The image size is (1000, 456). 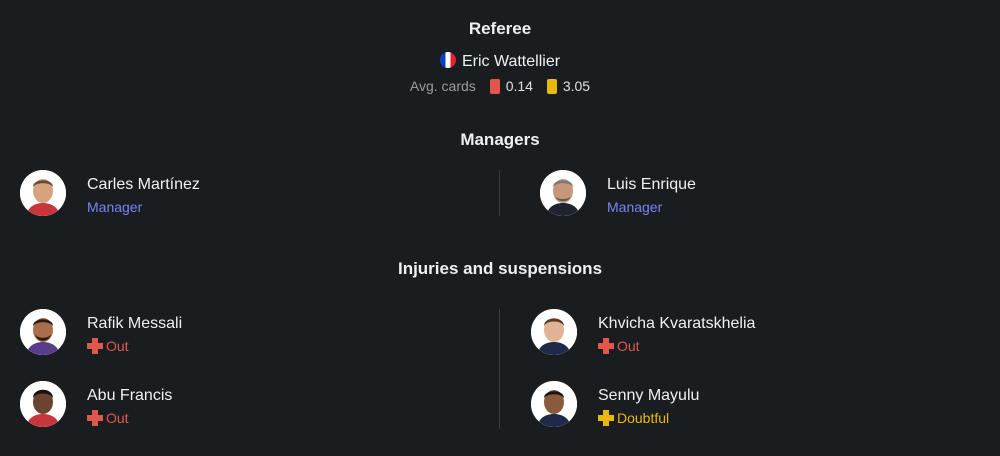 What do you see at coordinates (500, 28) in the screenshot?
I see `referee-title: Referee` at bounding box center [500, 28].